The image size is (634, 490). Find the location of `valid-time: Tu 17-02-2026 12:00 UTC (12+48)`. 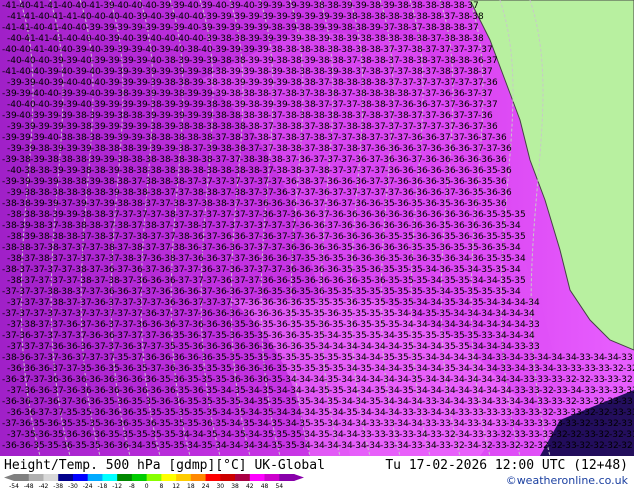

valid-time: Tu 17-02-2026 12:00 UTC (12+48) is located at coordinates (506, 465).